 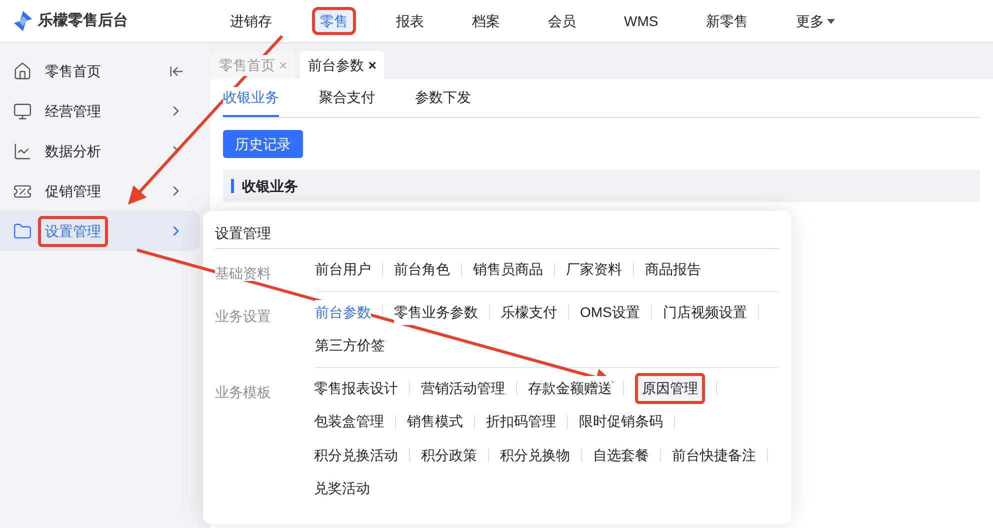 I want to click on menu-title: 设置管理, so click(x=497, y=235).